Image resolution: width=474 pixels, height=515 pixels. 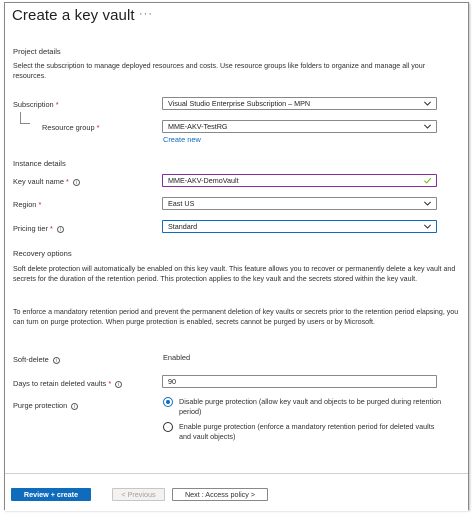 What do you see at coordinates (36, 104) in the screenshot?
I see `subscription-label: Subscription *` at bounding box center [36, 104].